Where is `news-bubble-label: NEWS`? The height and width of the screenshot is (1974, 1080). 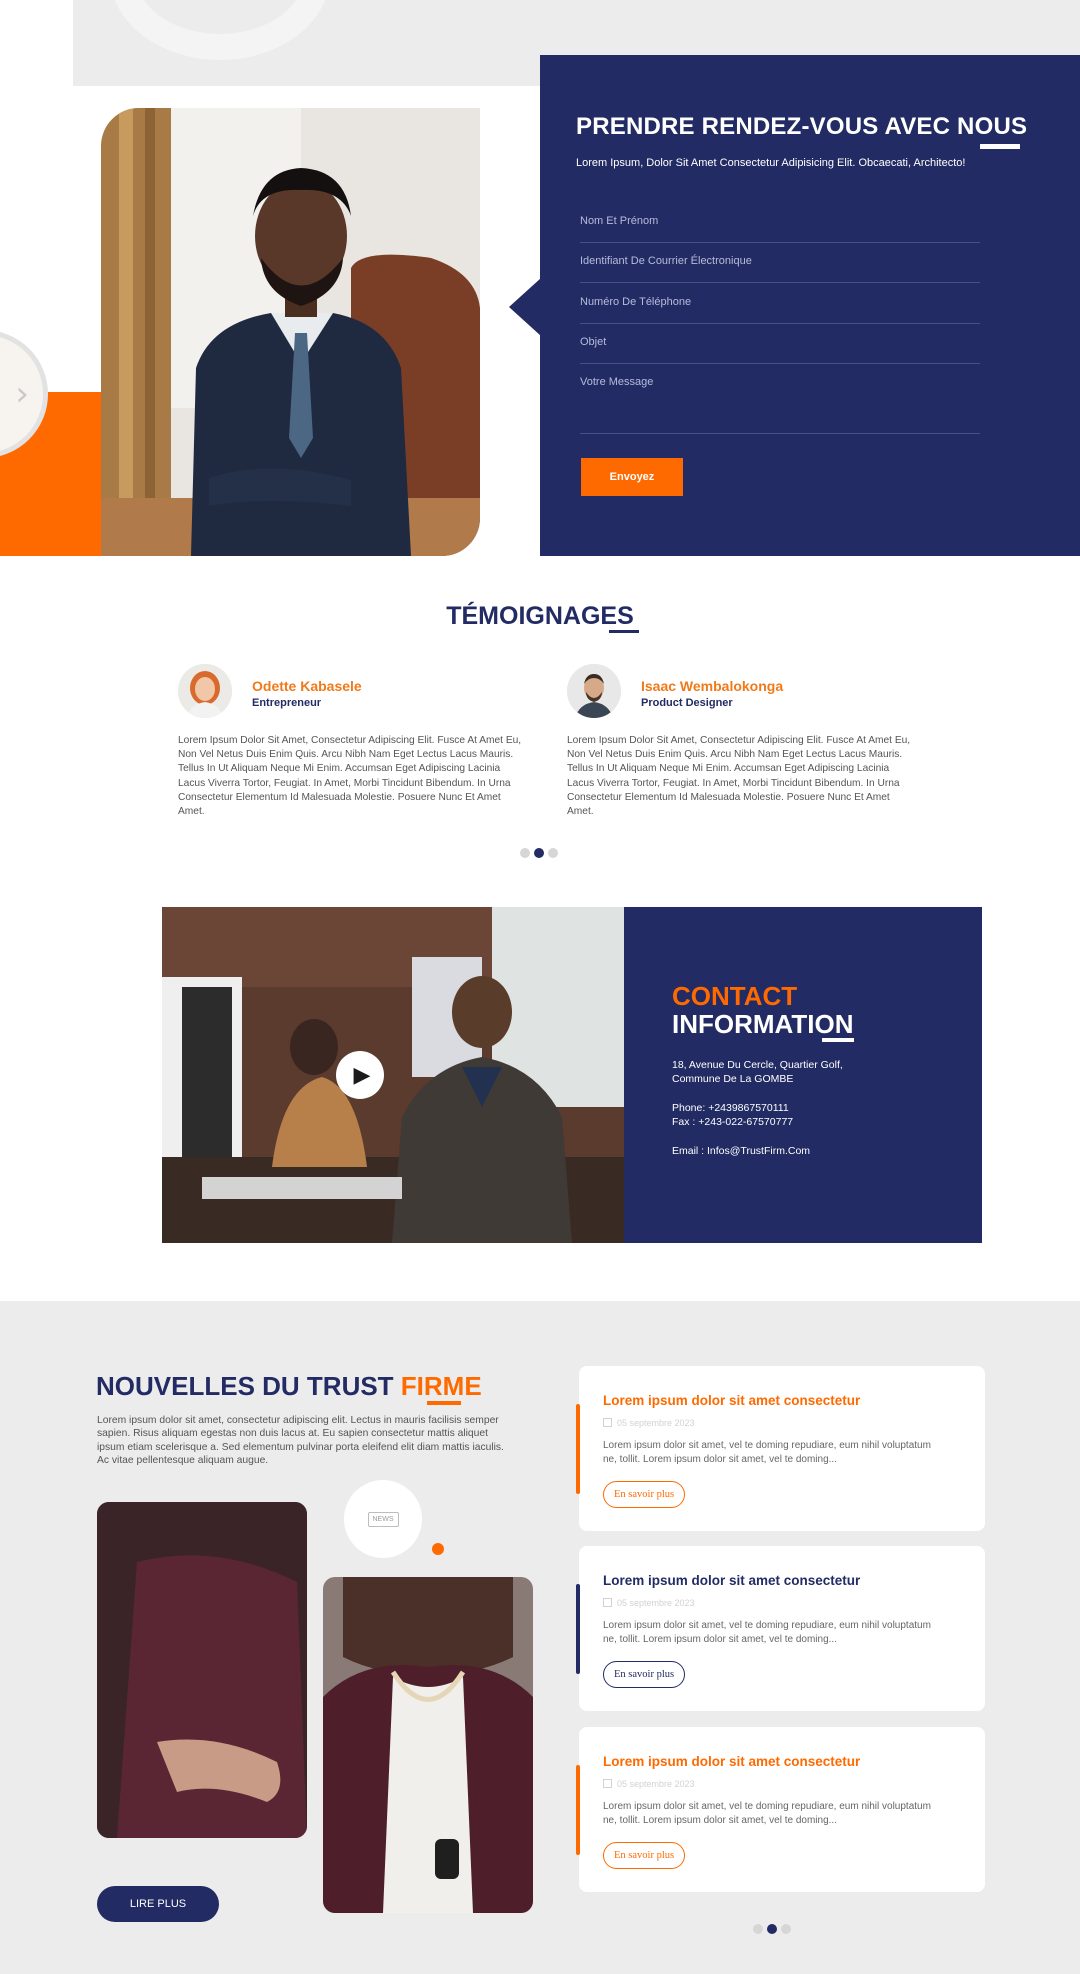
news-bubble-label: NEWS is located at coordinates (383, 1519).